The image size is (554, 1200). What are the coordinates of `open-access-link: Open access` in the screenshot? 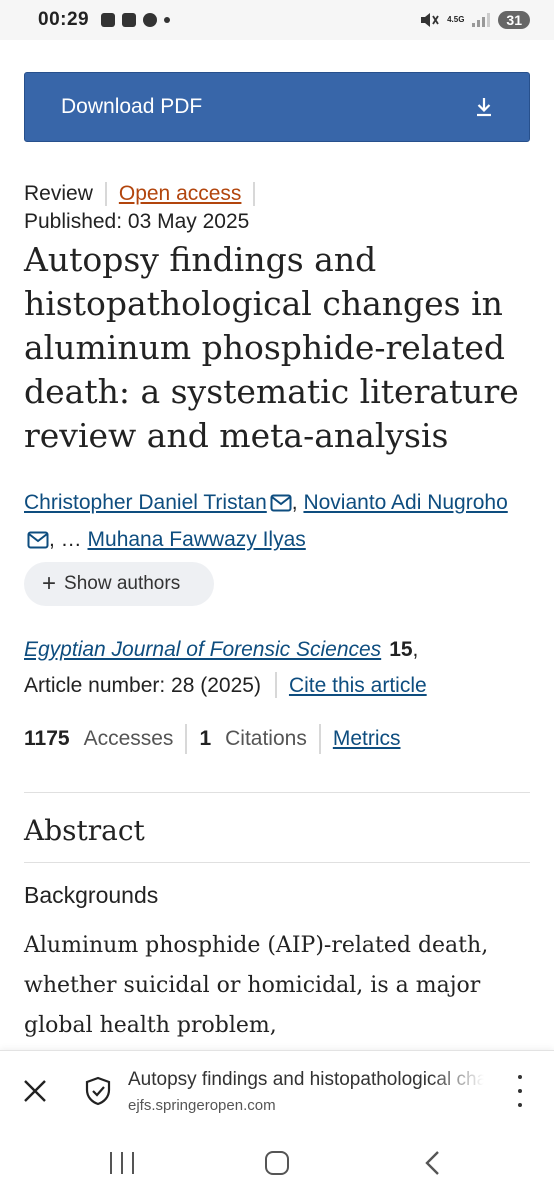 It's located at (181, 194).